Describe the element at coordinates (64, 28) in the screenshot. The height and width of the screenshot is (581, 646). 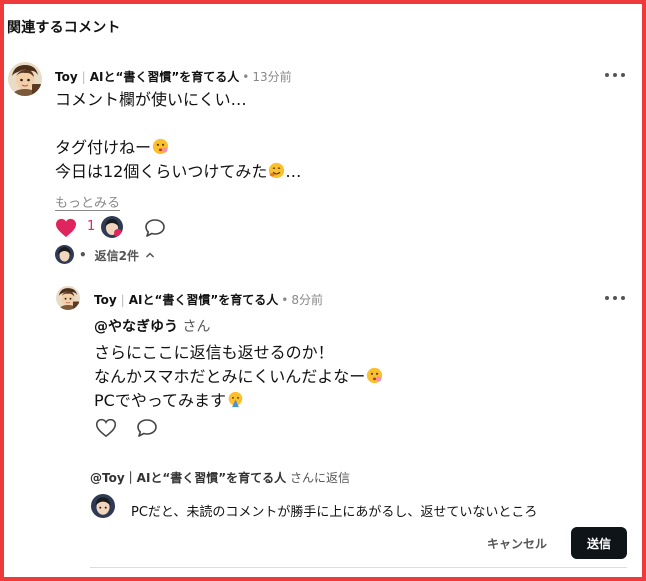
I see `section-title: 関連するコメント` at that location.